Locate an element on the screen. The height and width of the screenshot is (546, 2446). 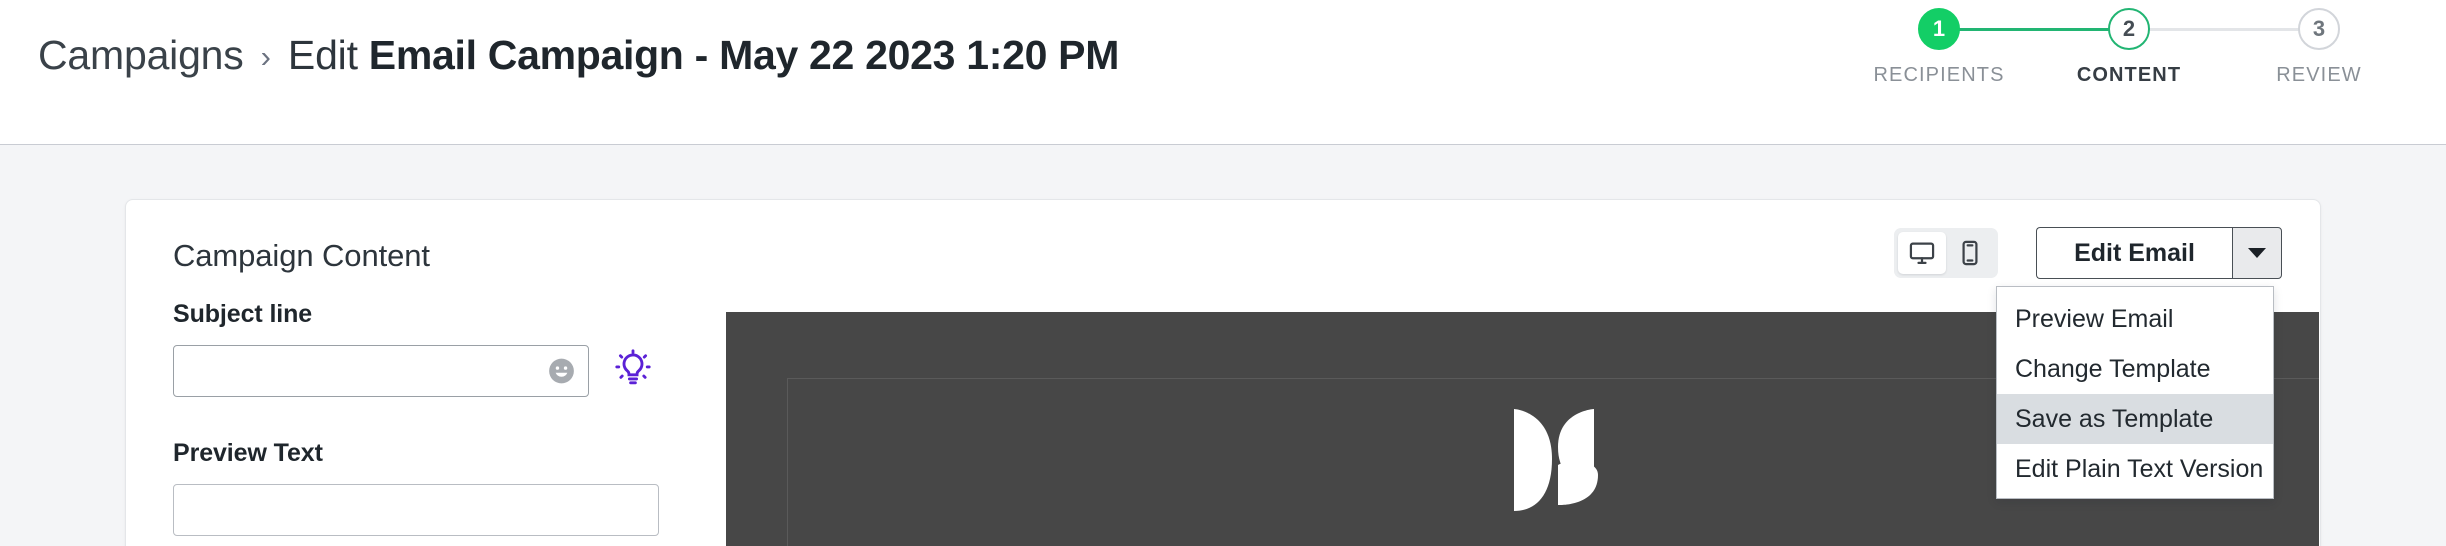
edit-email-split-button: Edit Email is located at coordinates (2159, 253).